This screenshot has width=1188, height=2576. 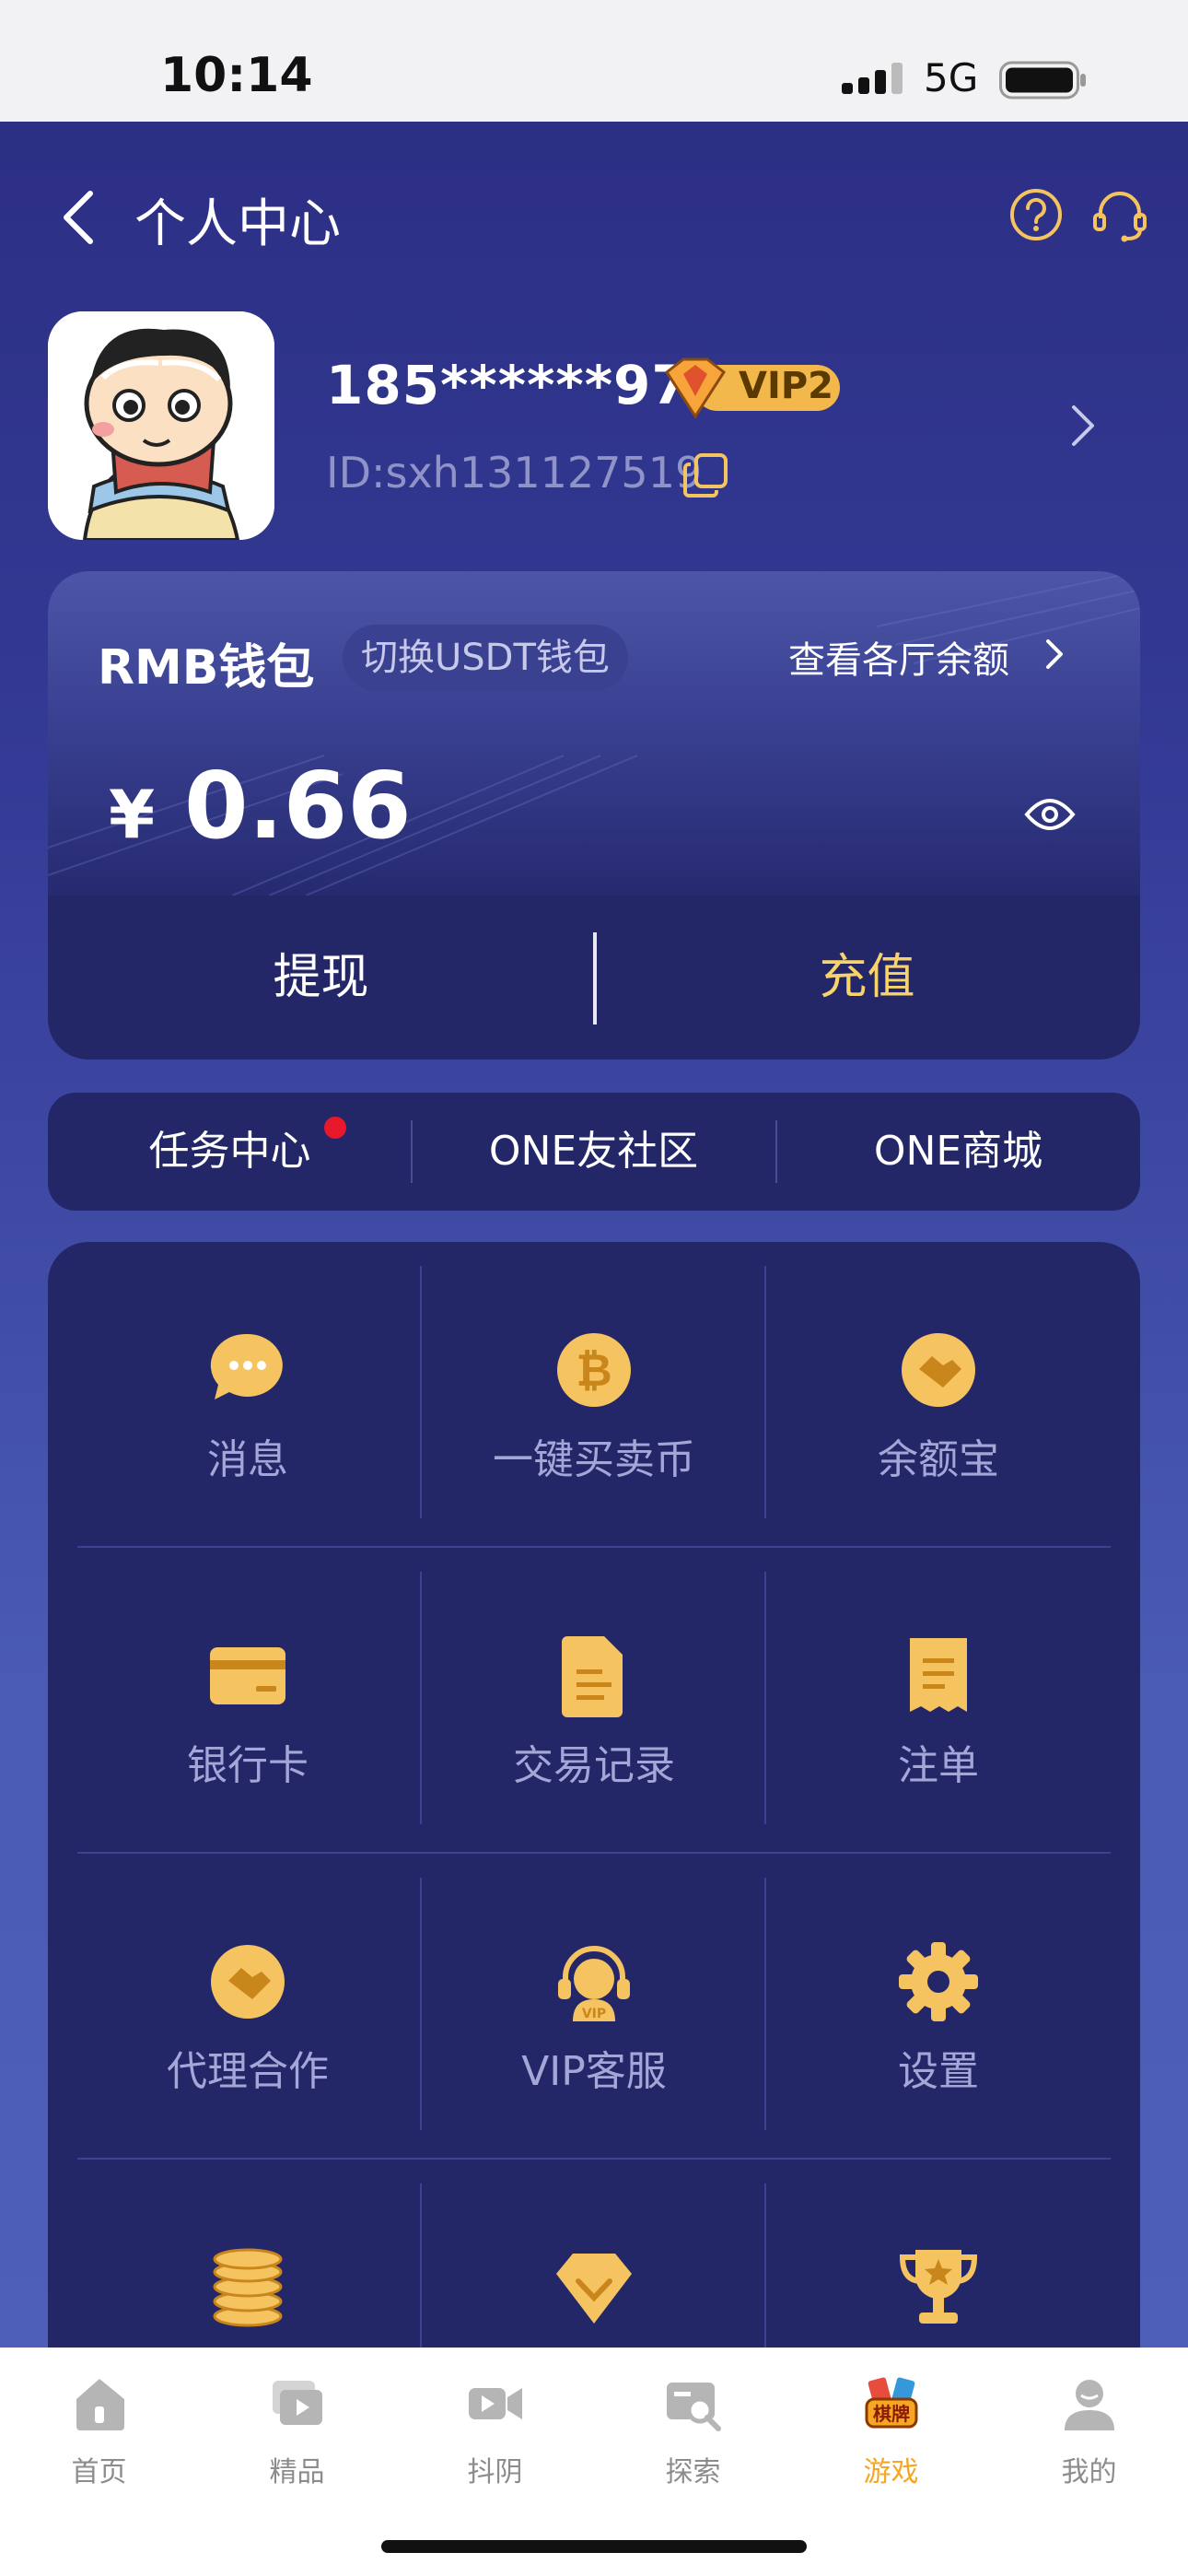 What do you see at coordinates (938, 1459) in the screenshot?
I see `grid-item-label: 余额宝` at bounding box center [938, 1459].